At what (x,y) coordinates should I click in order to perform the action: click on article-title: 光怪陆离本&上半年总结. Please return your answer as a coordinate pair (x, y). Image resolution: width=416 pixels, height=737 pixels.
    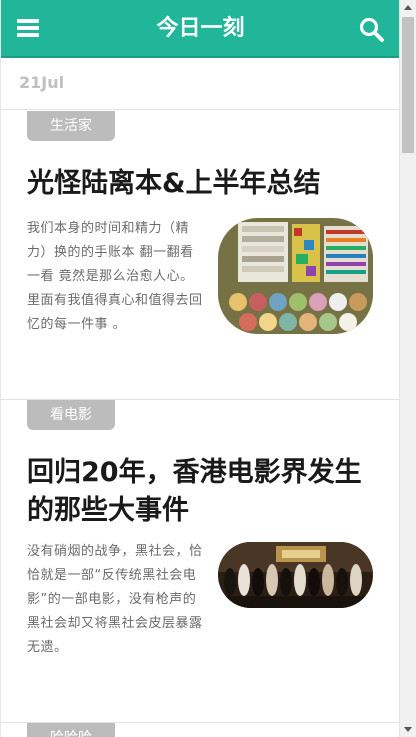
    Looking at the image, I should click on (199, 184).